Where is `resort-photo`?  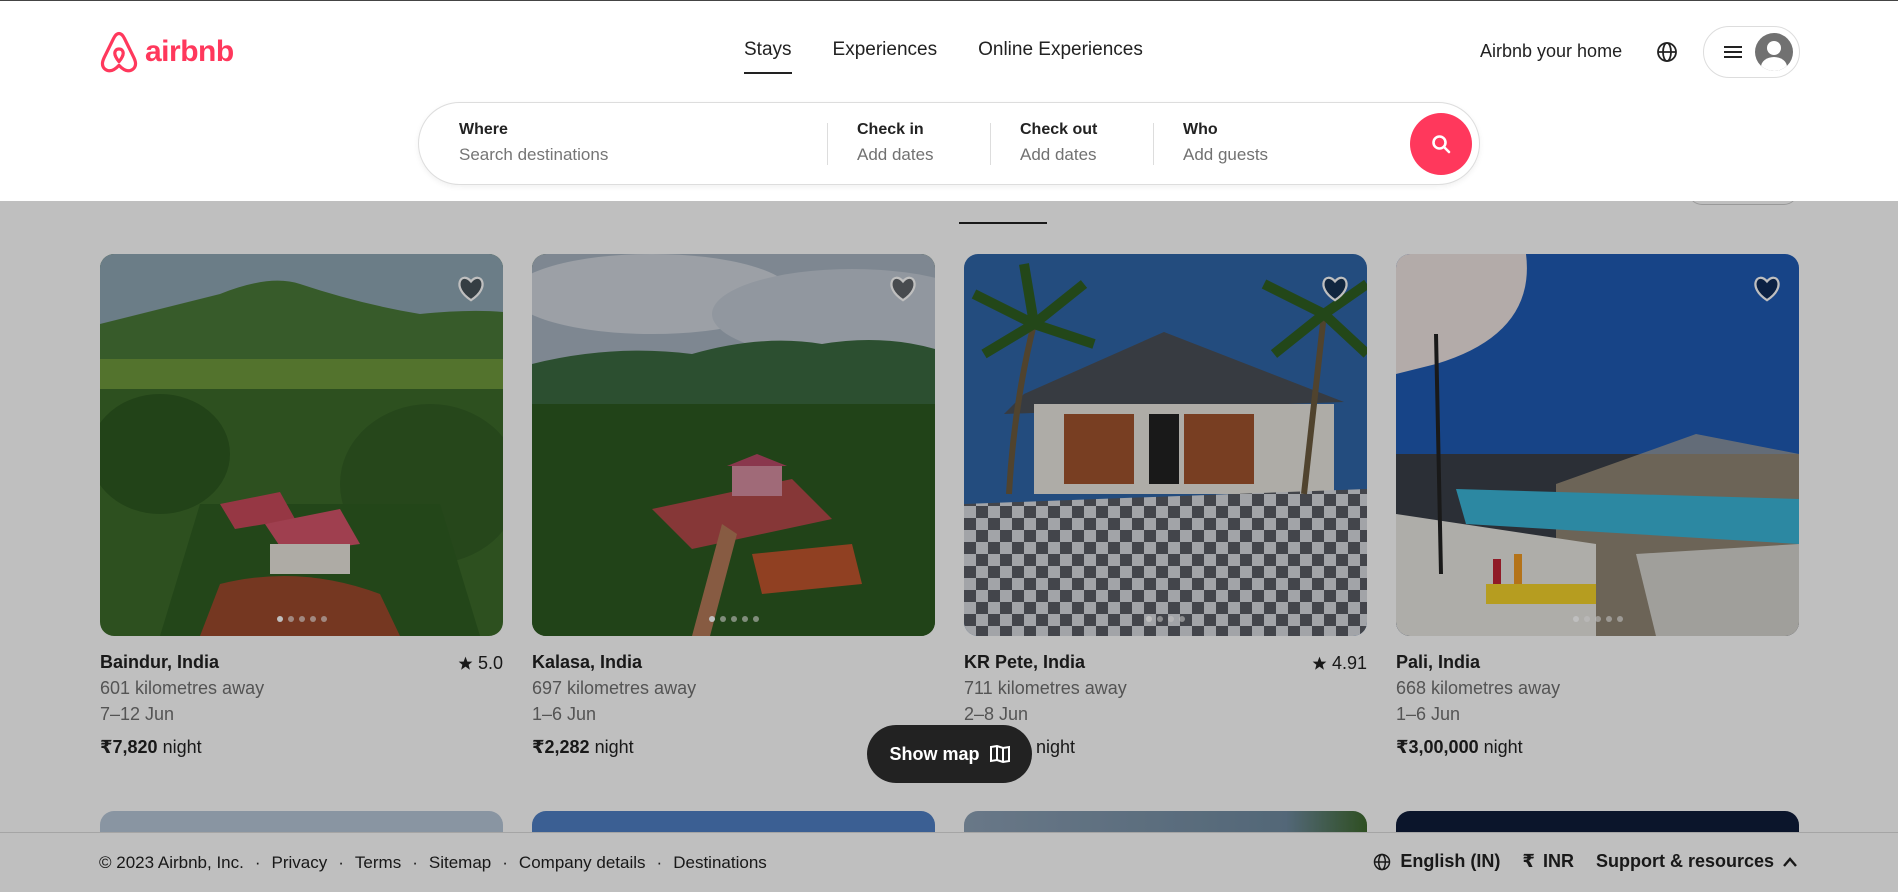
resort-photo is located at coordinates (1165, 445).